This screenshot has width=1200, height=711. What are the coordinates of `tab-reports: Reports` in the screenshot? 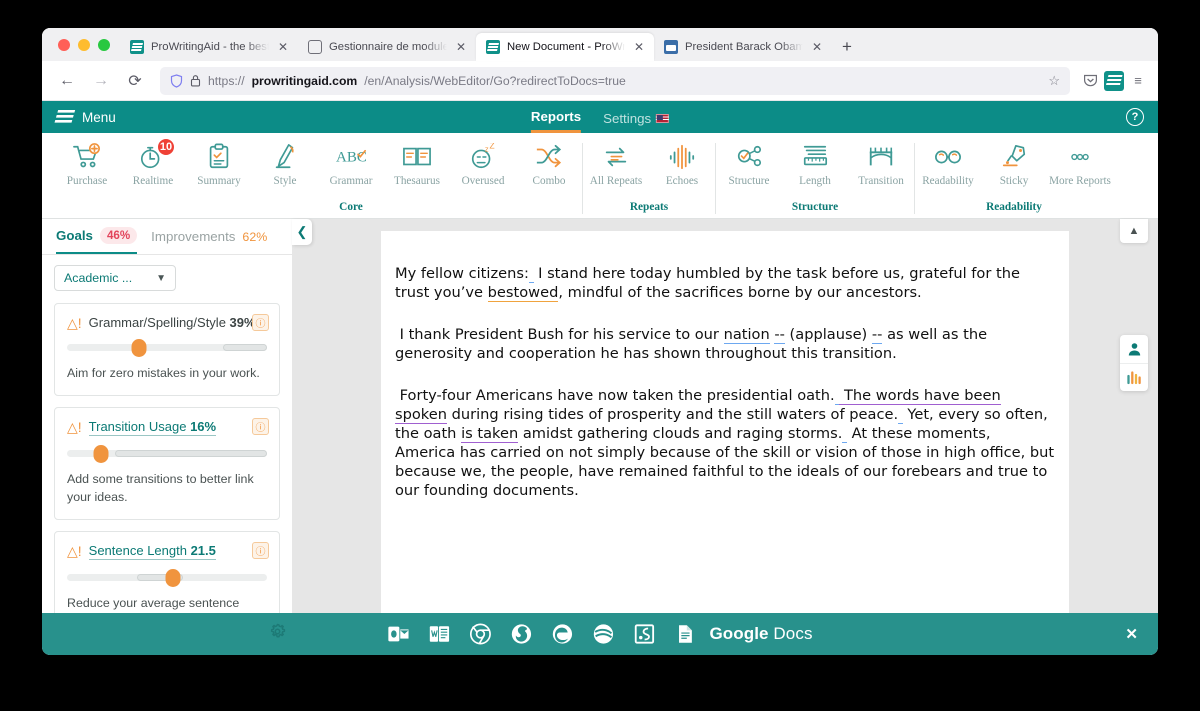 It's located at (556, 117).